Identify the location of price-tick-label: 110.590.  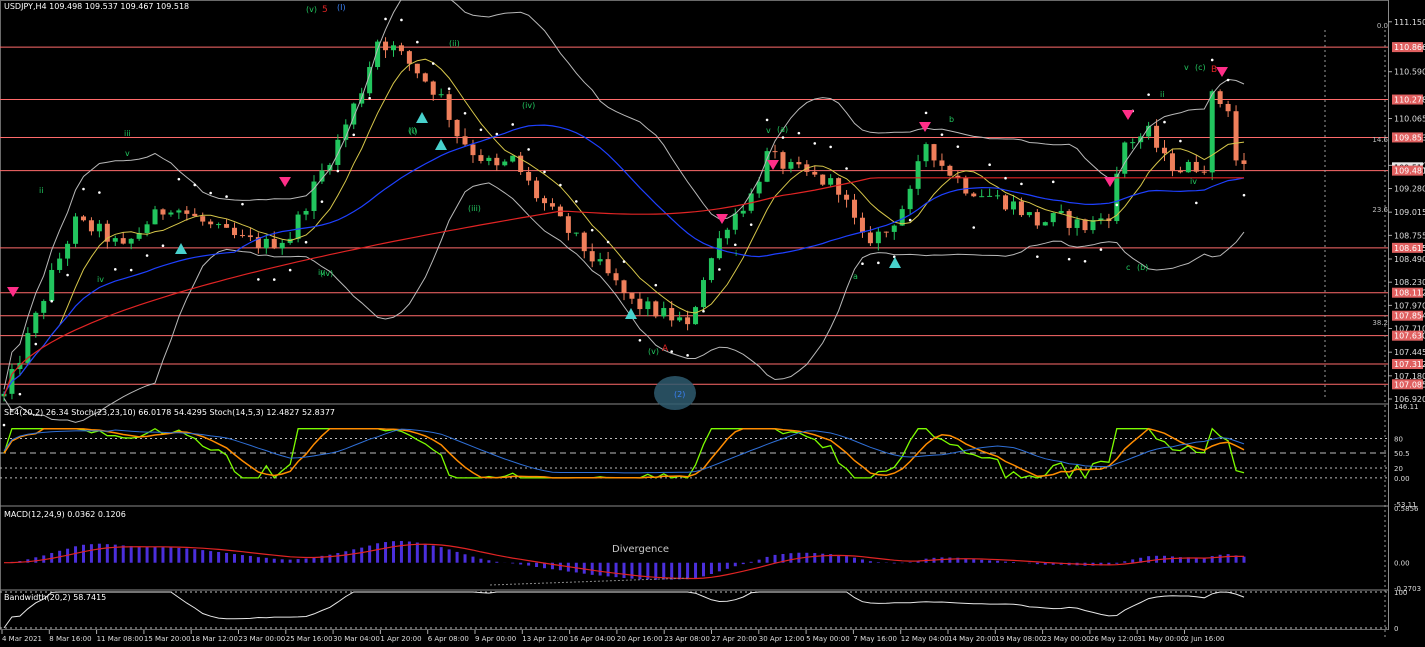
(1409, 72).